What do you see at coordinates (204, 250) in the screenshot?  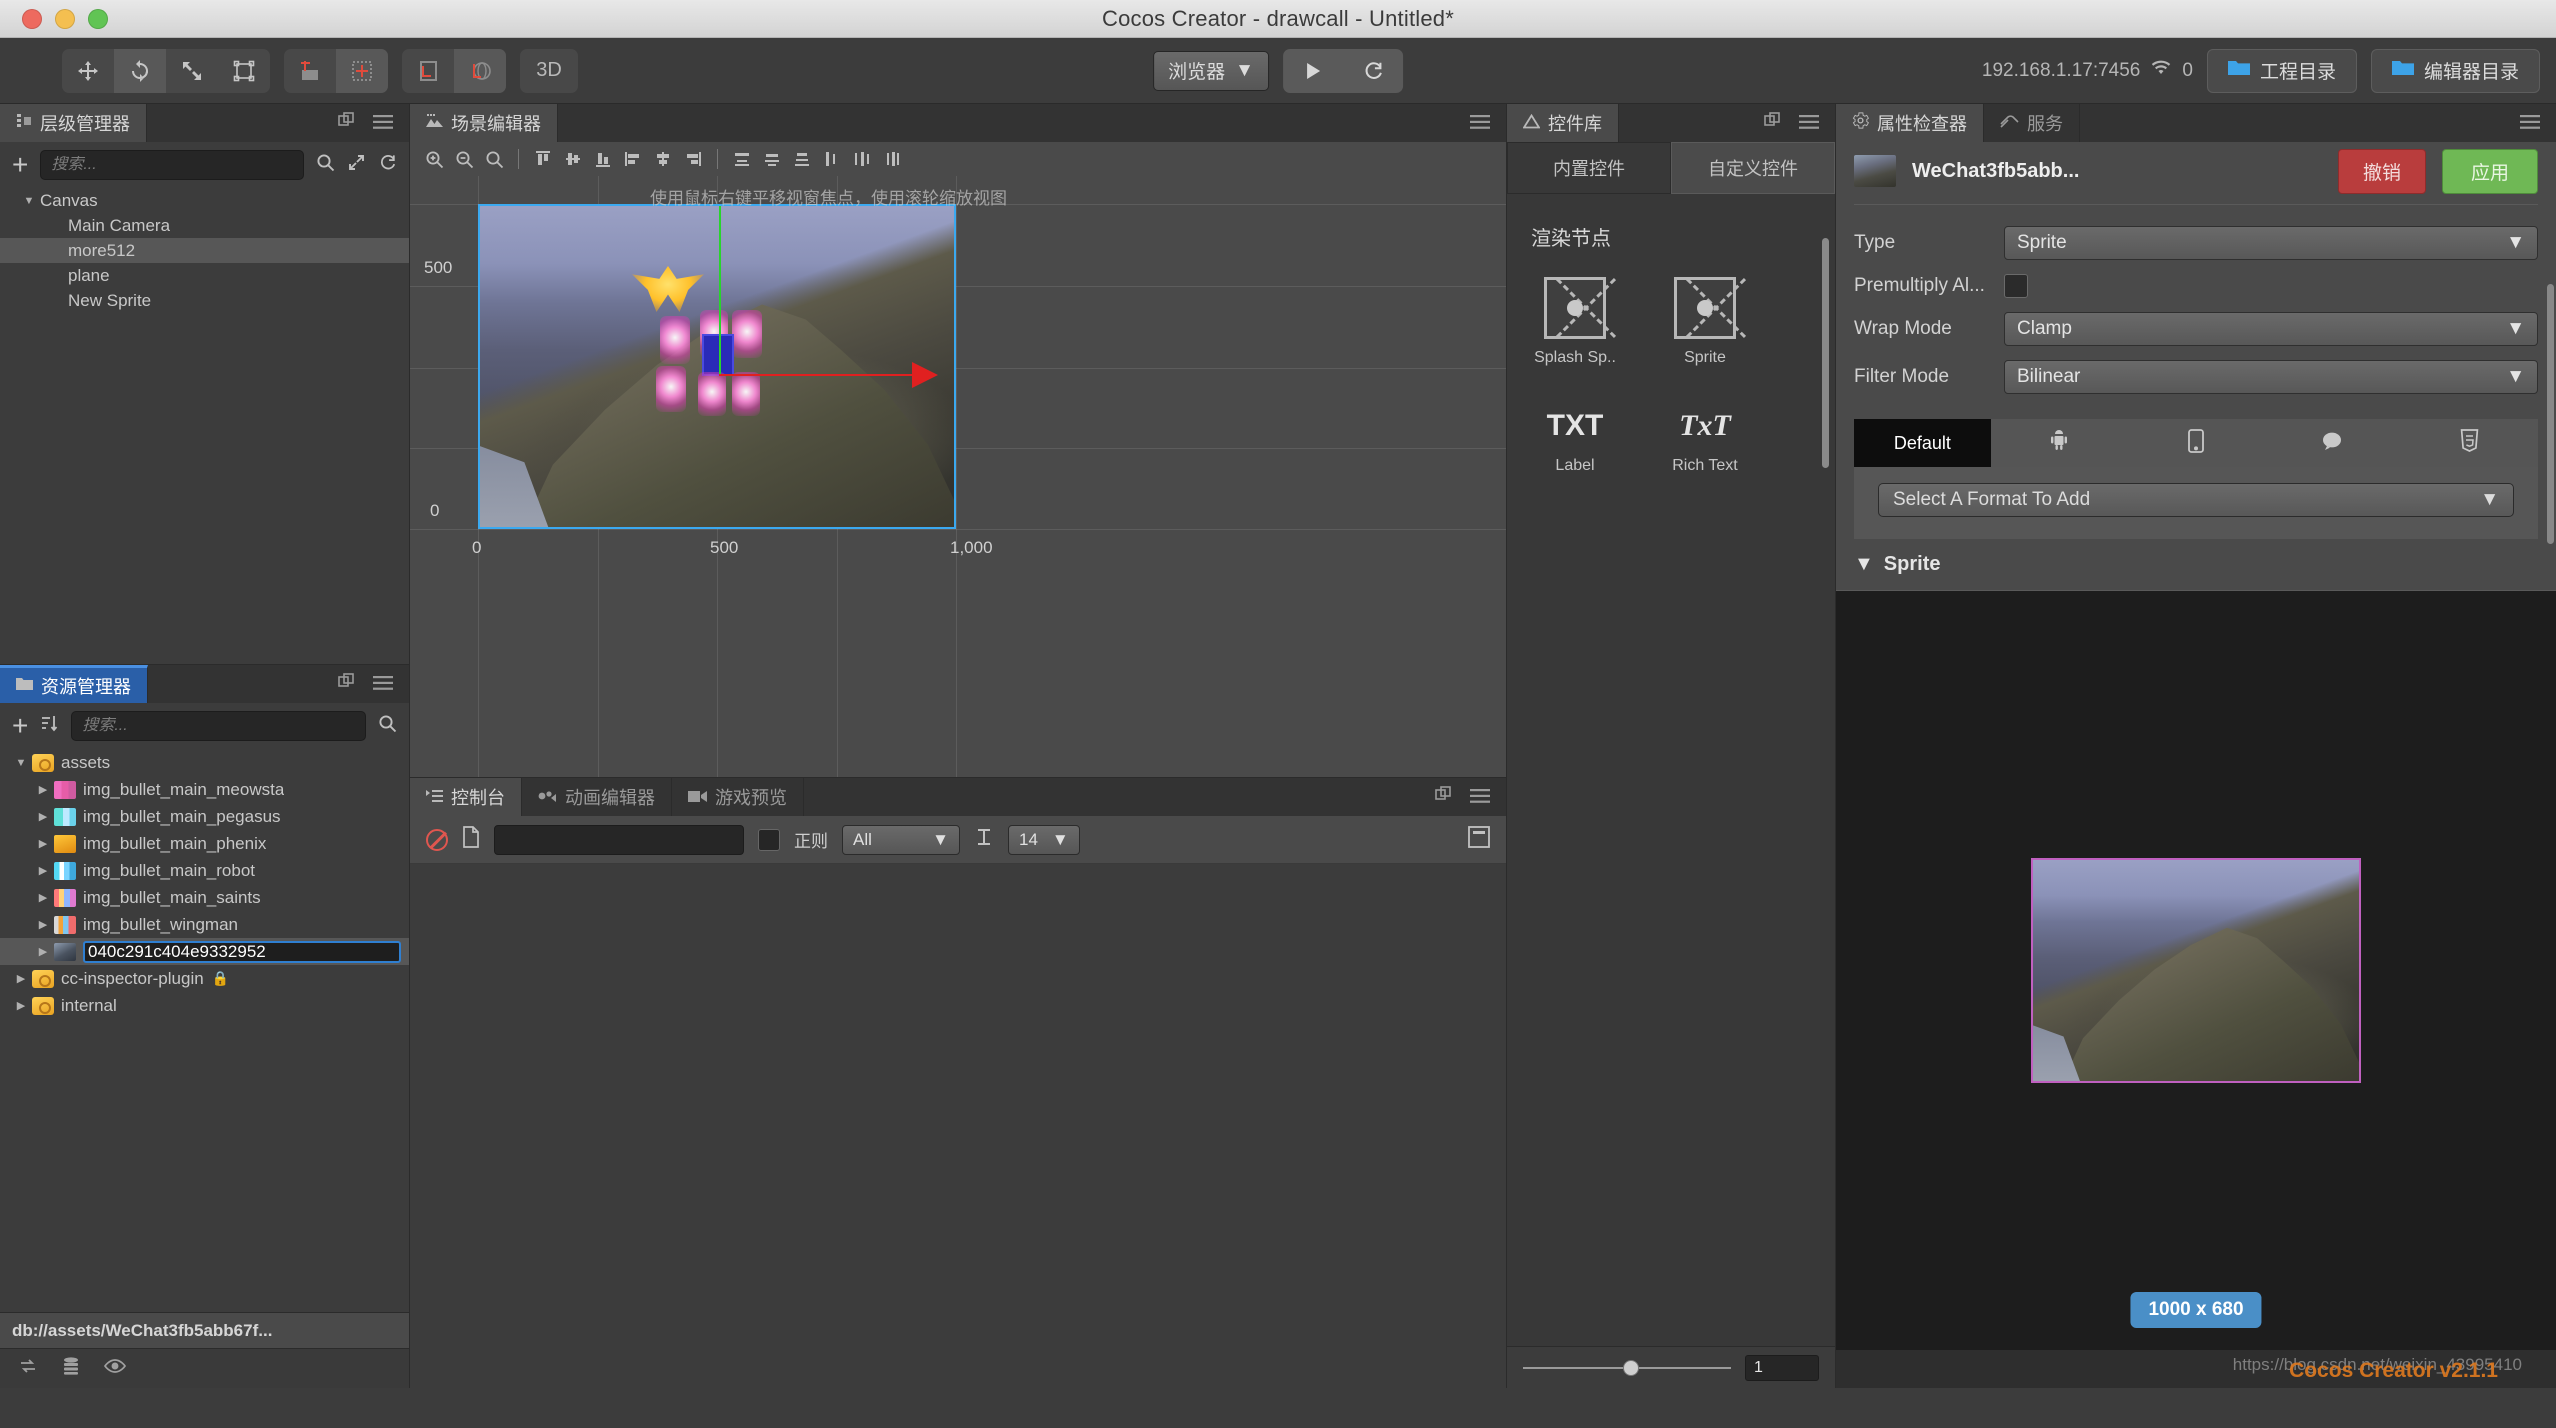 I see `hierarchy-node: more512` at bounding box center [204, 250].